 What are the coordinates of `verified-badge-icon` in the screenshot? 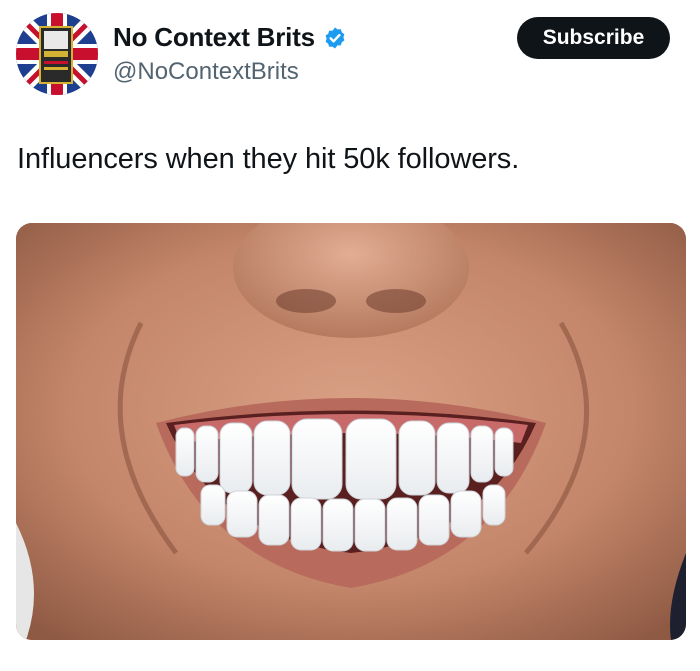 It's located at (335, 37).